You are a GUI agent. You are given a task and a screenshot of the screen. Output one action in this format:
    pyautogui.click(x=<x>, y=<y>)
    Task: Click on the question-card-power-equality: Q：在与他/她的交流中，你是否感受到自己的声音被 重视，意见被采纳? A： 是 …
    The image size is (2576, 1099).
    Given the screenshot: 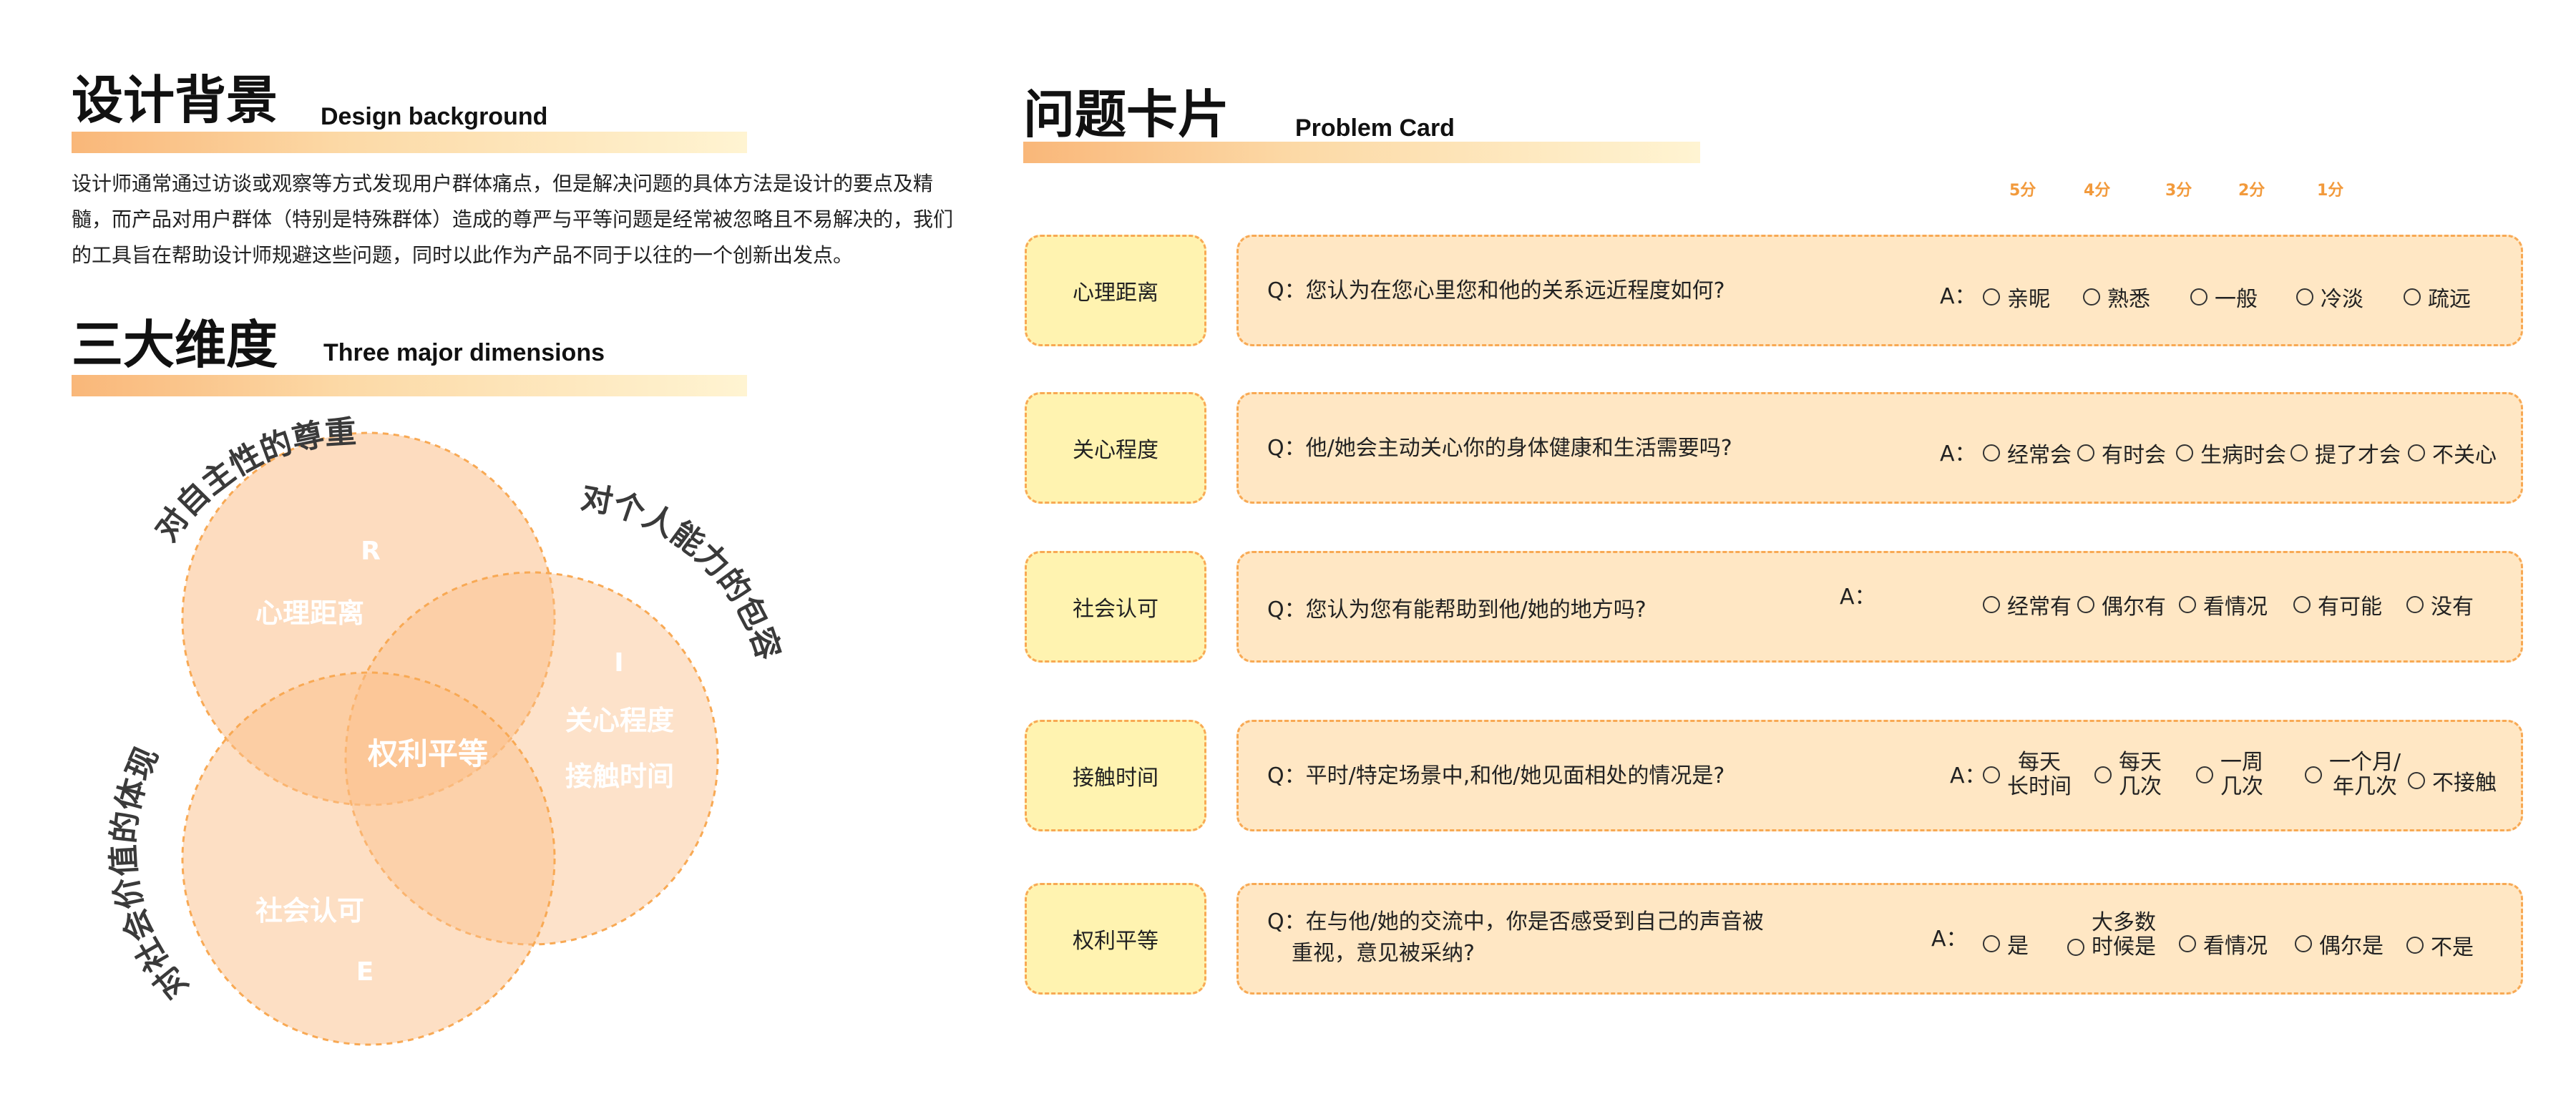 What is the action you would take?
    pyautogui.click(x=1879, y=939)
    